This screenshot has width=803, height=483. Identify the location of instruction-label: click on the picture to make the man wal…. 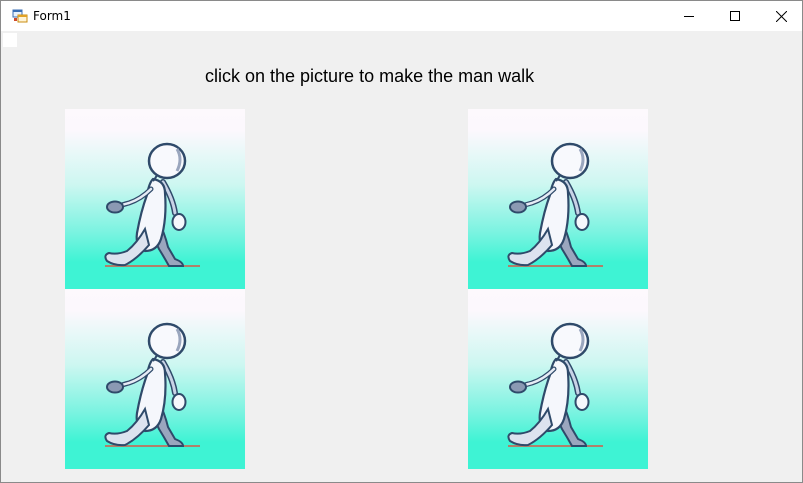
(370, 76).